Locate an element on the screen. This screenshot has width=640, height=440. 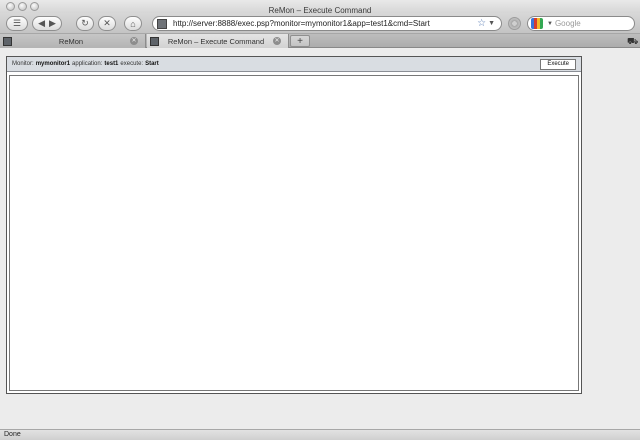
tab-bar: ReMon ✕ ReMon – Execute Command ✕ + ⛟ is located at coordinates (320, 41).